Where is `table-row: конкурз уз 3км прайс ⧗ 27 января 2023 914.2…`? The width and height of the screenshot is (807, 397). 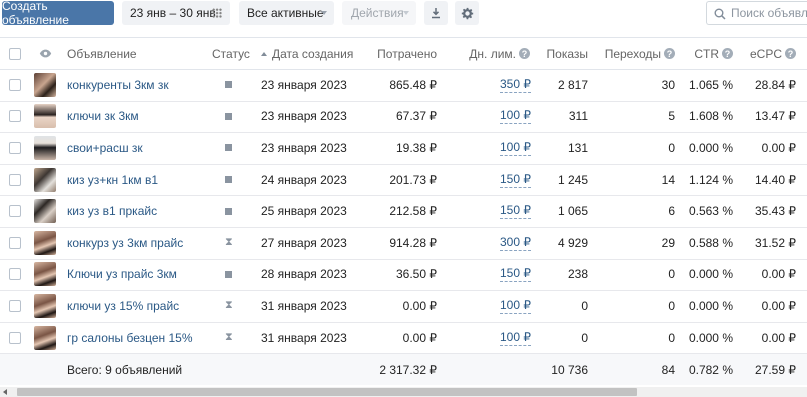
table-row: конкурз уз 3км прайс ⧗ 27 января 2023 914.2… is located at coordinates (403, 243).